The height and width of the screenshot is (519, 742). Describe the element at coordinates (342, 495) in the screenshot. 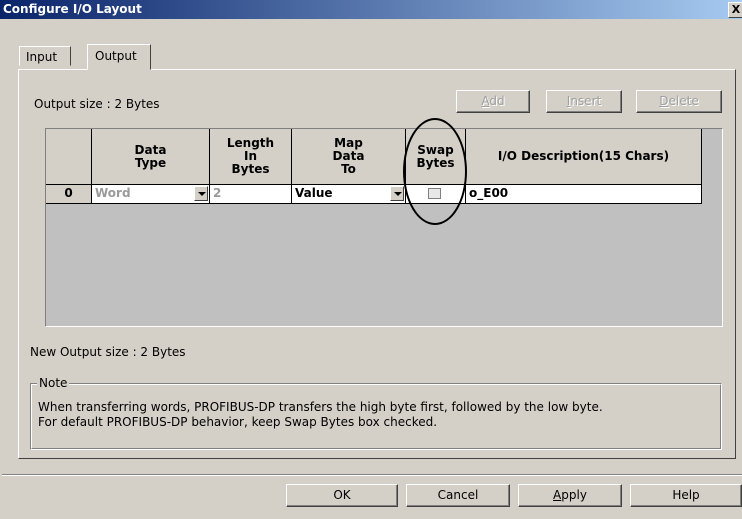

I see `ok-button: OK` at that location.